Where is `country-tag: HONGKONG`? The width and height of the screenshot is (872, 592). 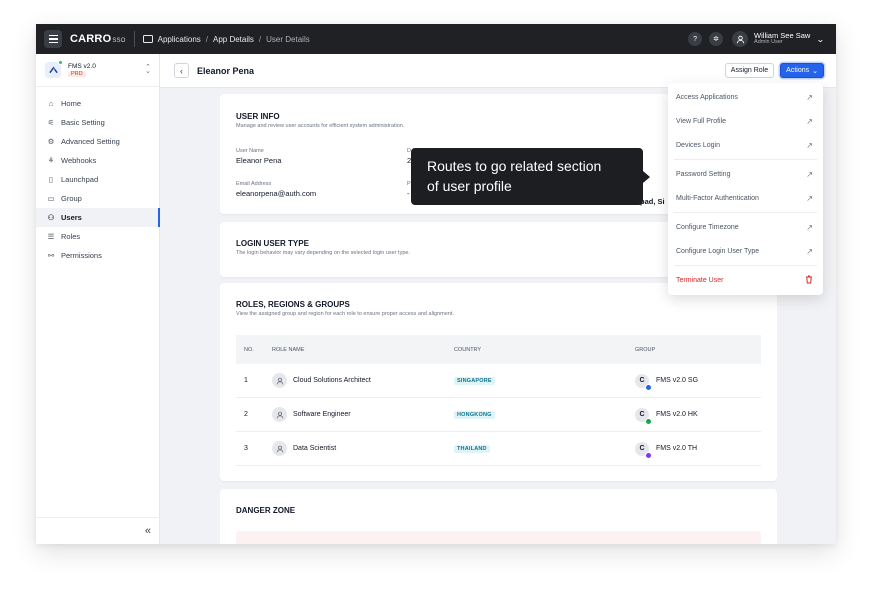
country-tag: HONGKONG is located at coordinates (474, 414).